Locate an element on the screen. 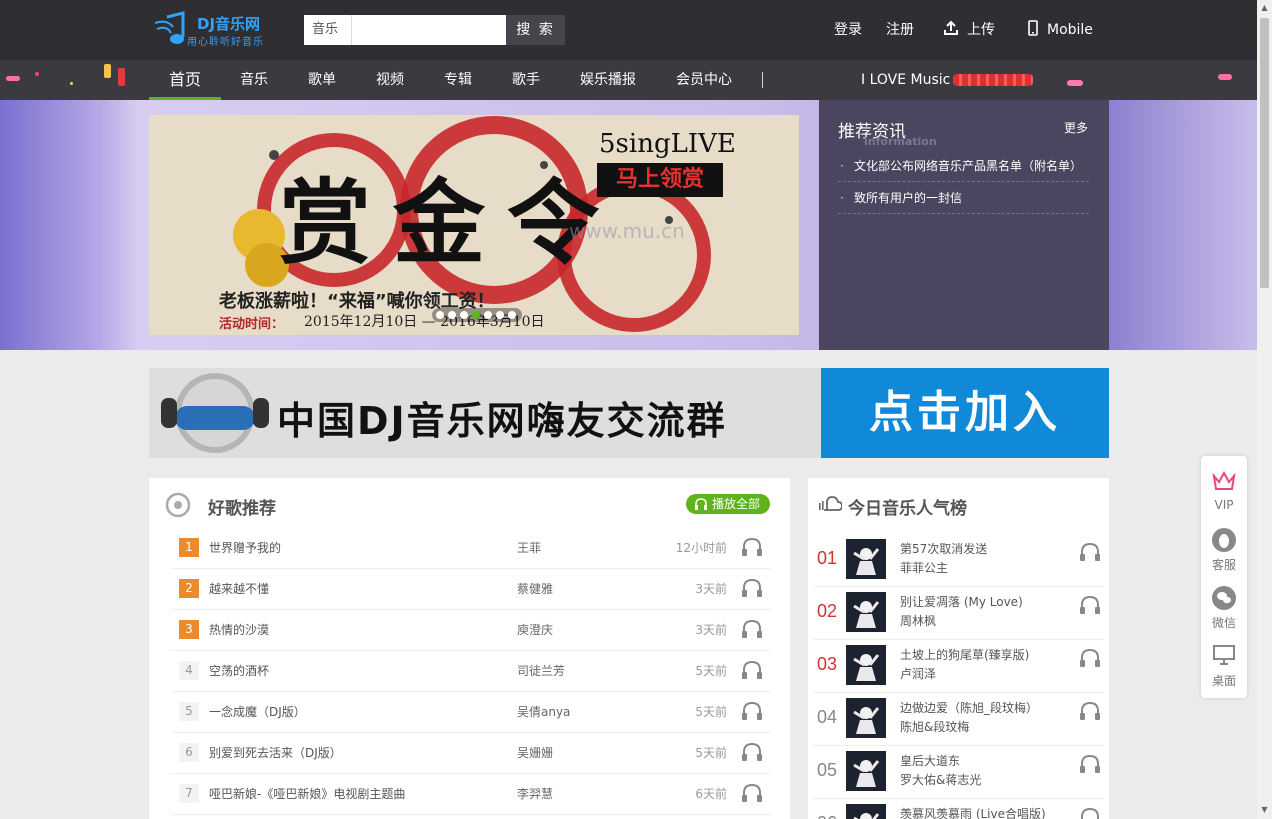 This screenshot has height=819, width=1272. rank-row: 04 边做边爱（陈旭_段玟梅） 陈旭&段玟梅 is located at coordinates (958, 719).